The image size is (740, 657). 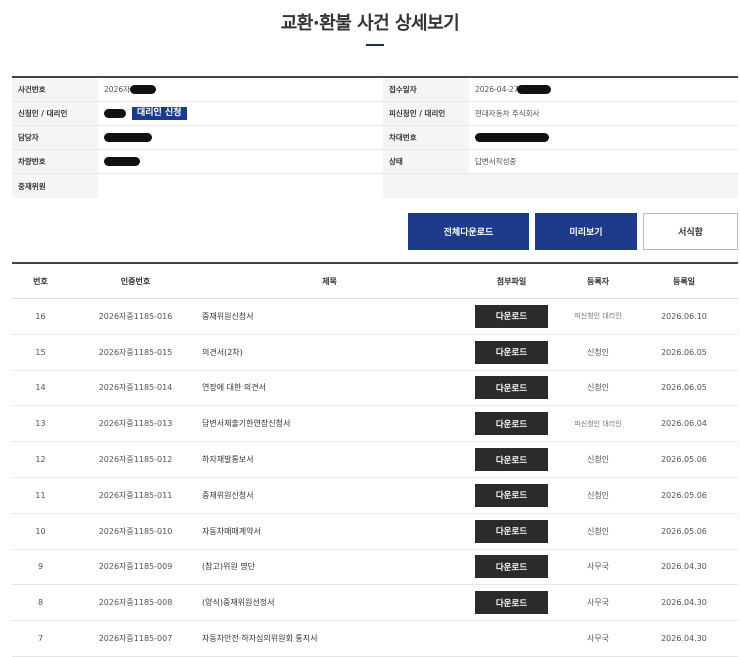 What do you see at coordinates (468, 231) in the screenshot?
I see `download-all-button: 전체다운로드` at bounding box center [468, 231].